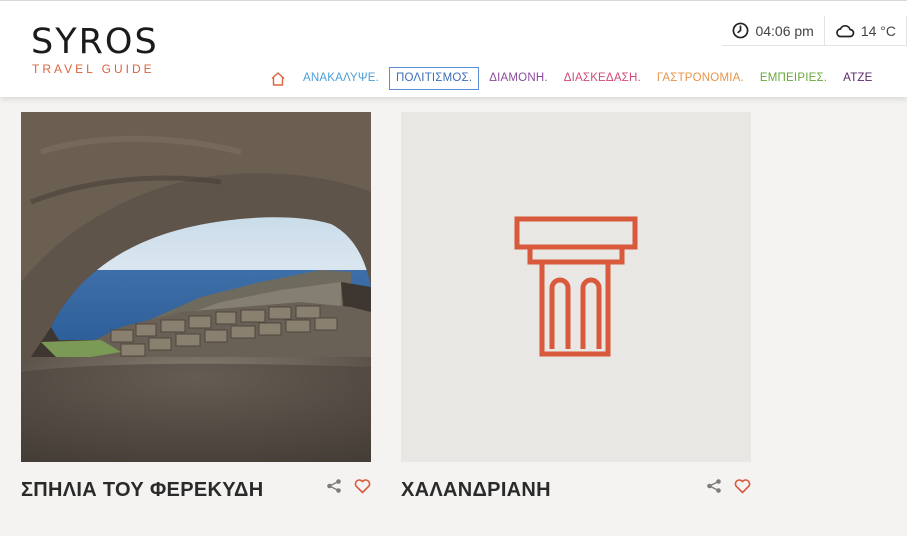  Describe the element at coordinates (434, 78) in the screenshot. I see `nav-item-culture: ΠΟΛΙΤΙΣΜΟΣ.` at that location.